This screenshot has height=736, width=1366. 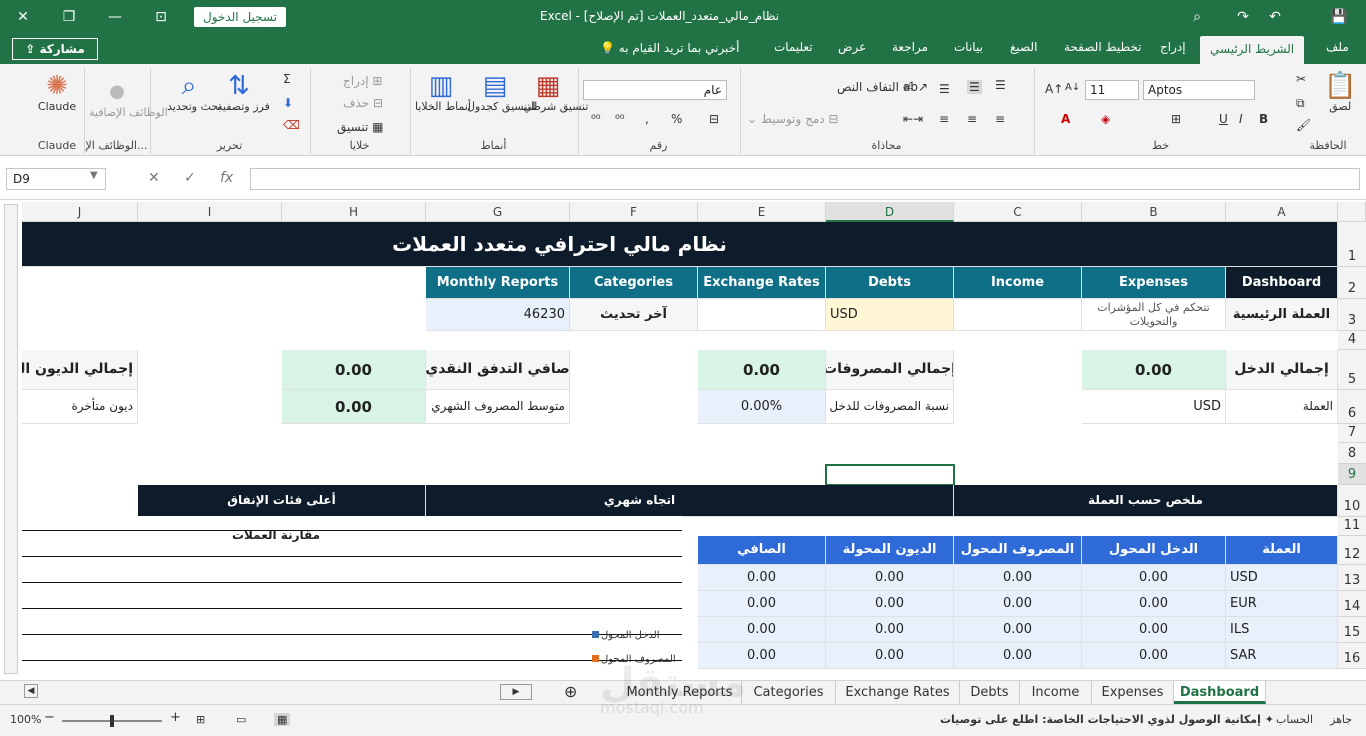 What do you see at coordinates (80, 370) in the screenshot?
I see `total-debts-label: إجمالي الديون المتبقية` at bounding box center [80, 370].